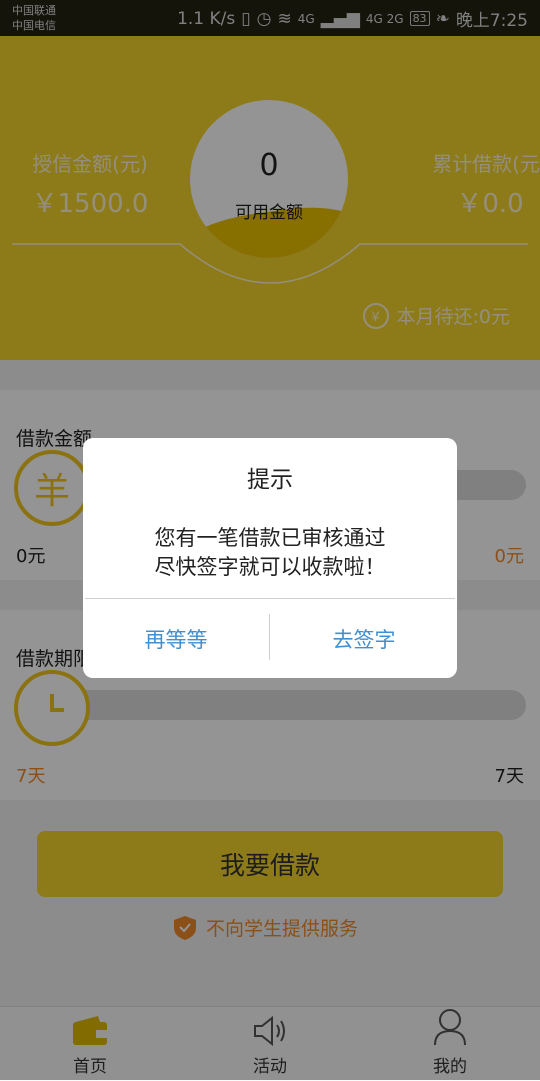 The height and width of the screenshot is (1081, 540). What do you see at coordinates (270, 538) in the screenshot?
I see `dialog-message-line1: 您有一笔借款已审核通过` at bounding box center [270, 538].